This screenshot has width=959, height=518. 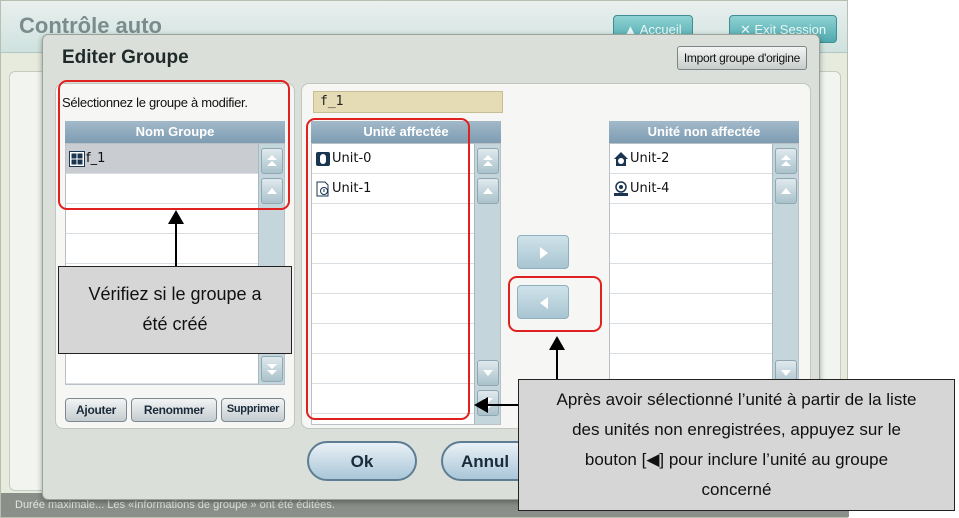 I want to click on unassigned-unit-row: Unit-2, so click(x=704, y=159).